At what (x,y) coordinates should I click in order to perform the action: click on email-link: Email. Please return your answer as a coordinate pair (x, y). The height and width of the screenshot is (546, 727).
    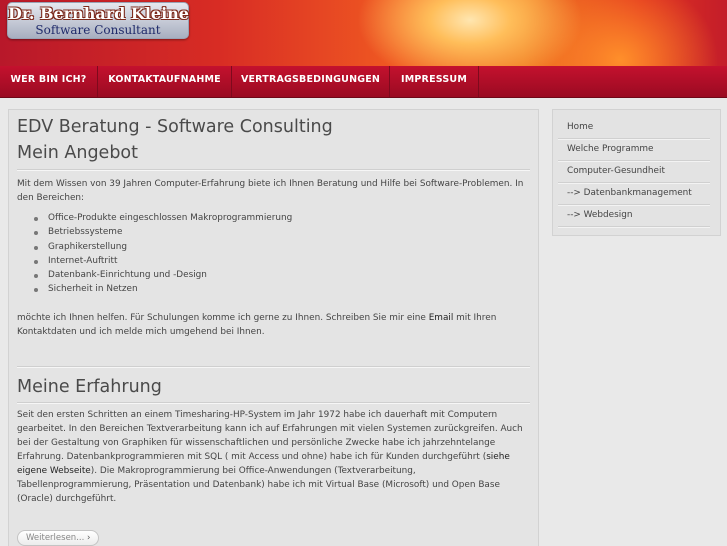
    Looking at the image, I should click on (441, 318).